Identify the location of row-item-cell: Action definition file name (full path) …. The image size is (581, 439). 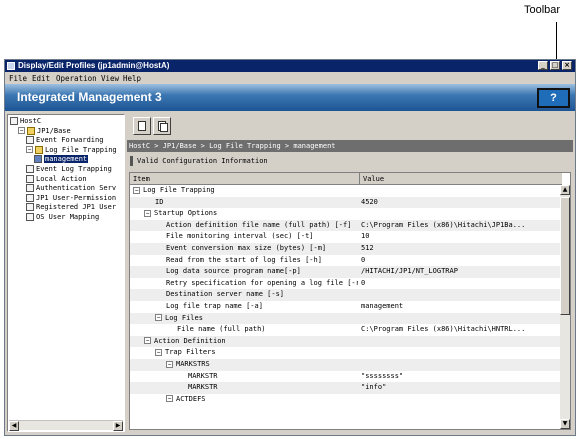
(244, 226).